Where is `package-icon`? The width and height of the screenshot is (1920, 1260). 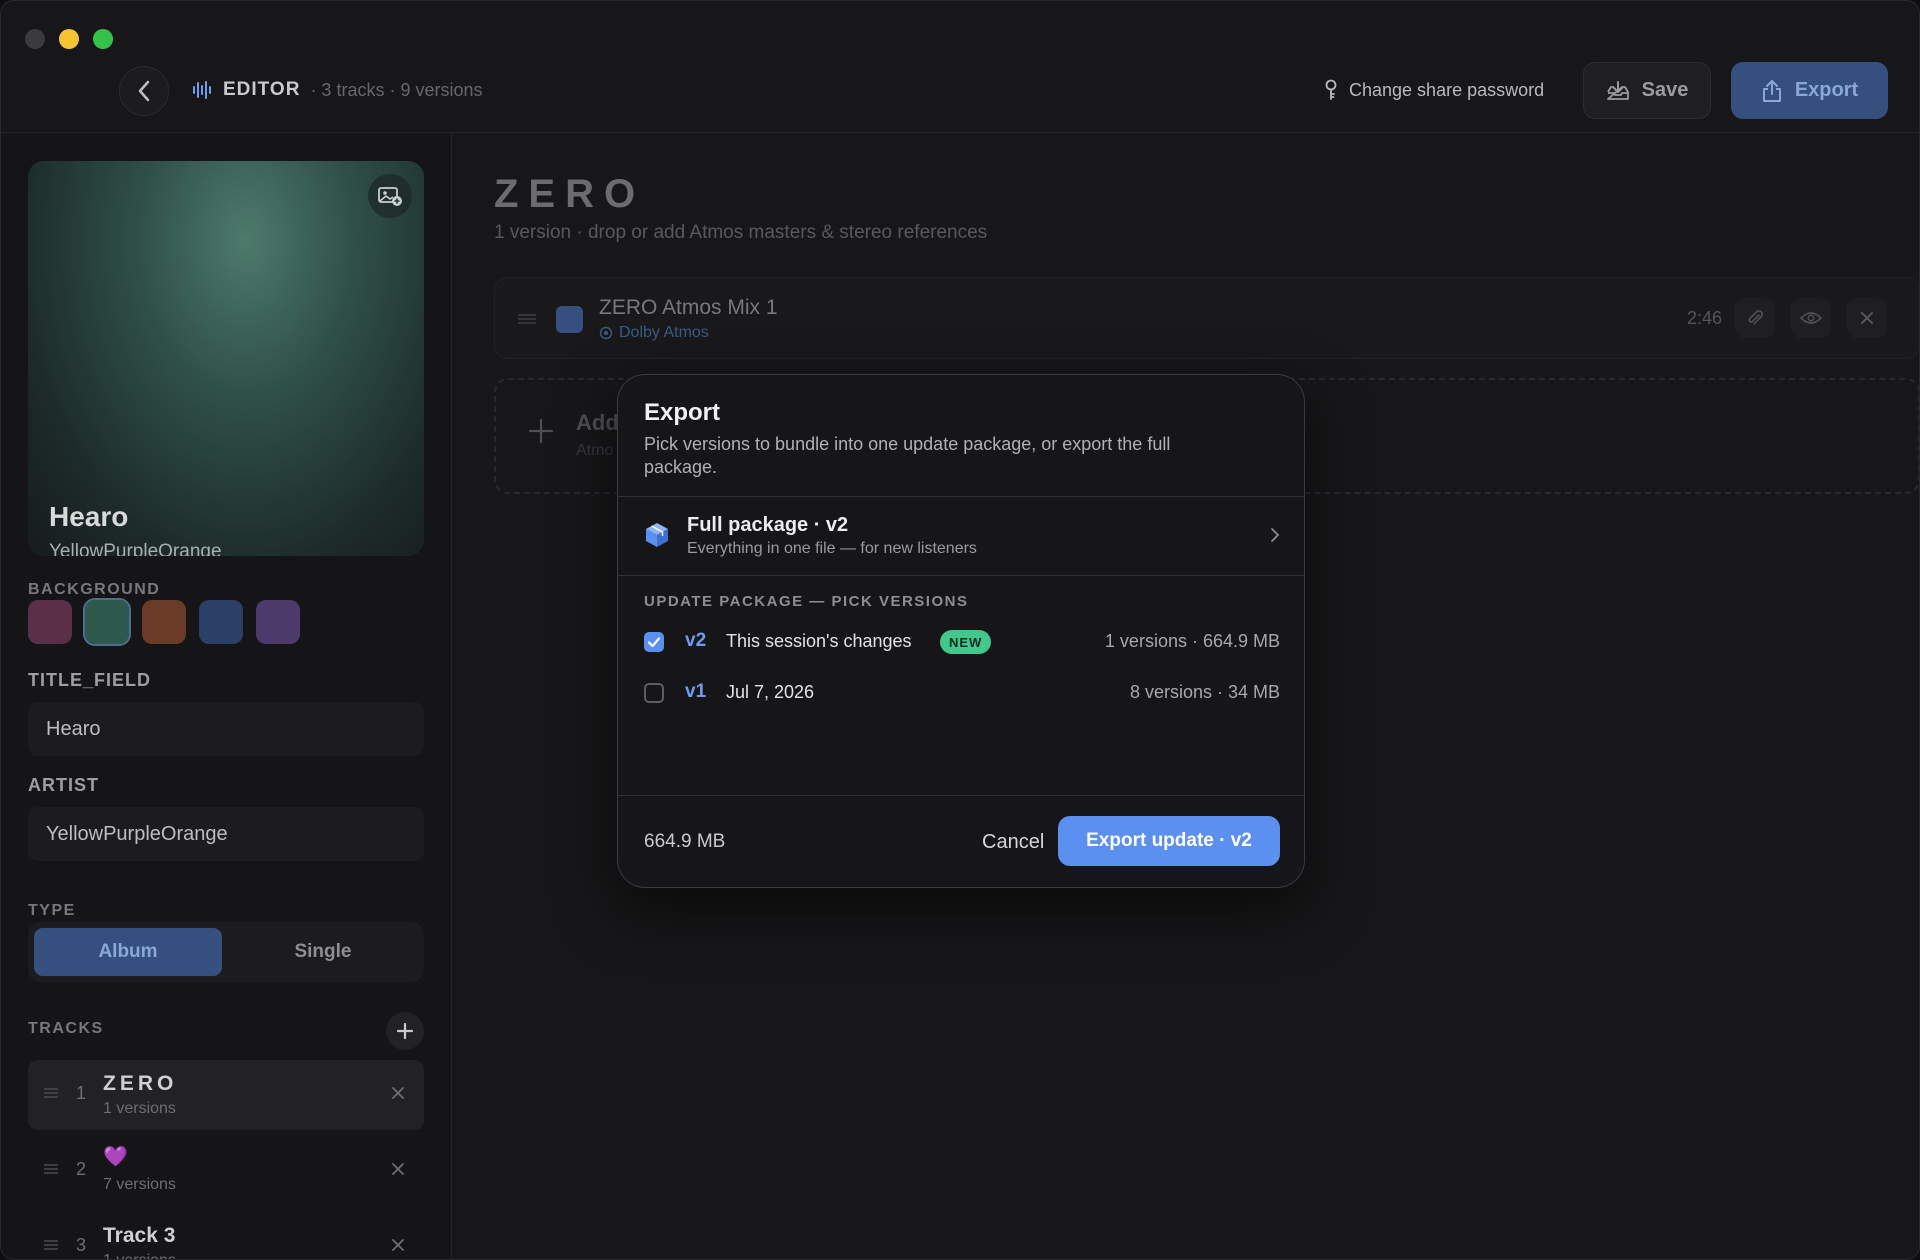
package-icon is located at coordinates (657, 535).